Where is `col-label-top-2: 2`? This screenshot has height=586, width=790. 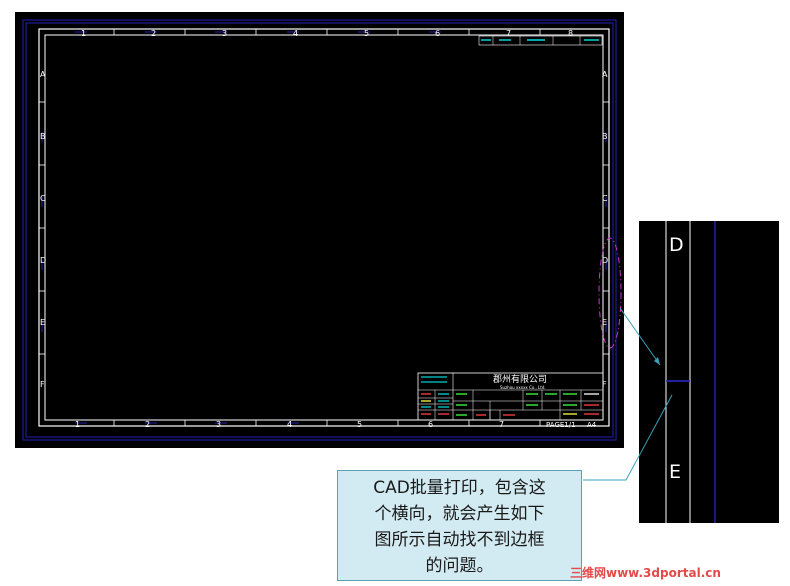
col-label-top-2: 2 is located at coordinates (154, 33).